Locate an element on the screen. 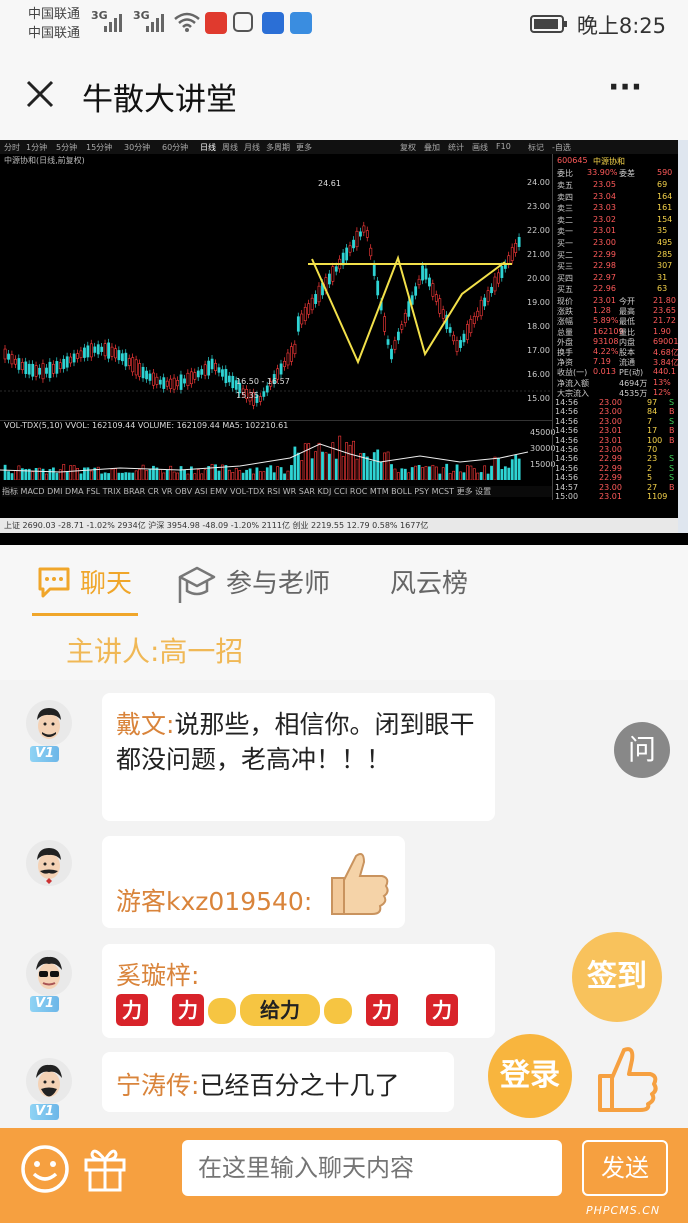  tick-volume: 23 is located at coordinates (652, 459).